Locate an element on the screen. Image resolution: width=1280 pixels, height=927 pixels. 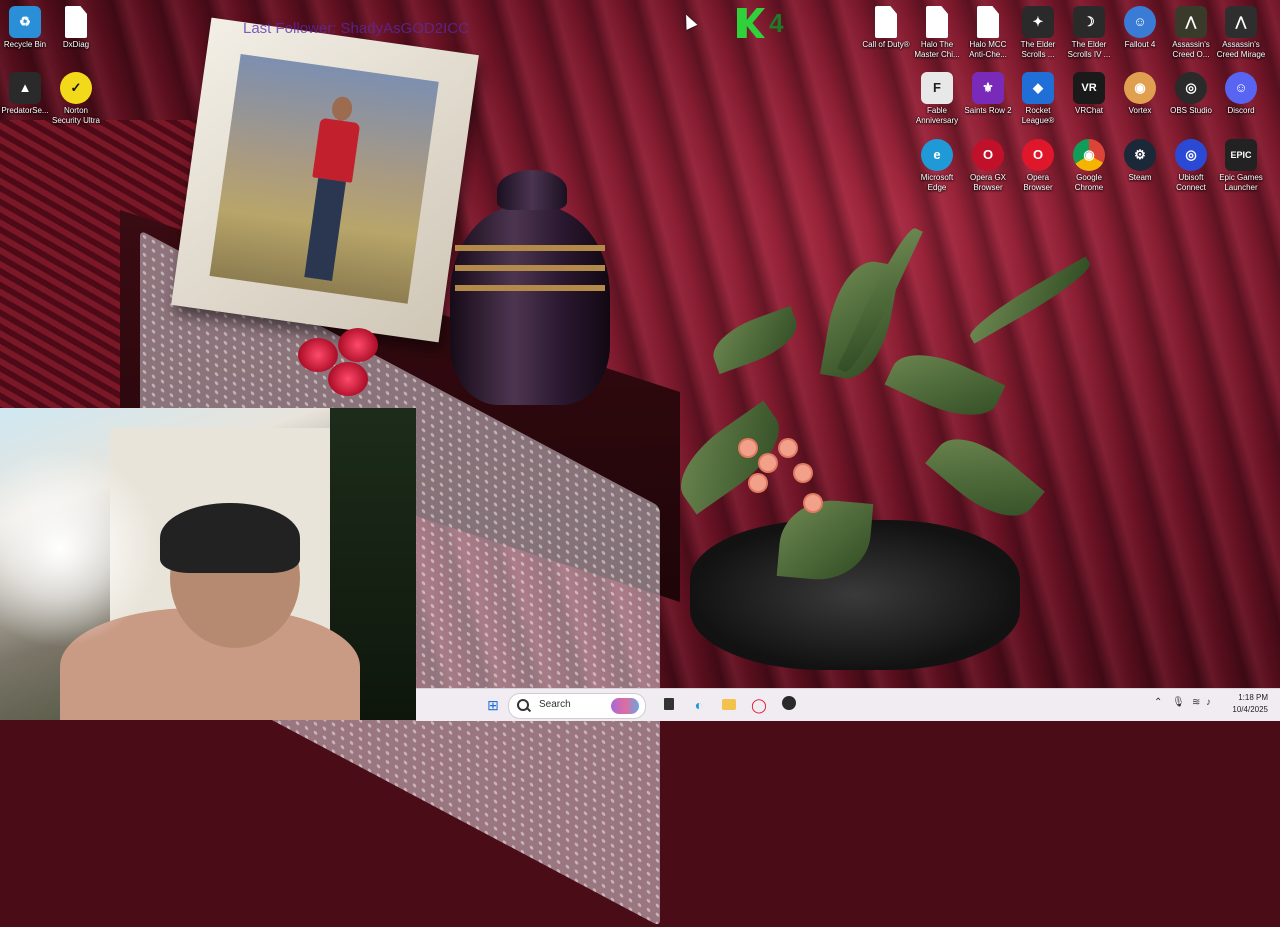
chevron-up-icon: ⌃ is located at coordinates (1158, 702).